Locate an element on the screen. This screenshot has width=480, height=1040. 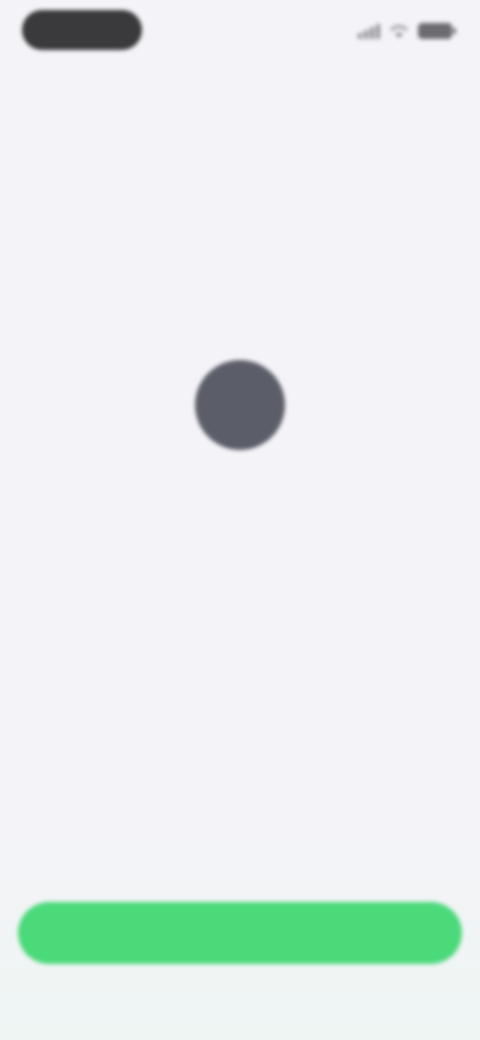
avatar is located at coordinates (240, 405).